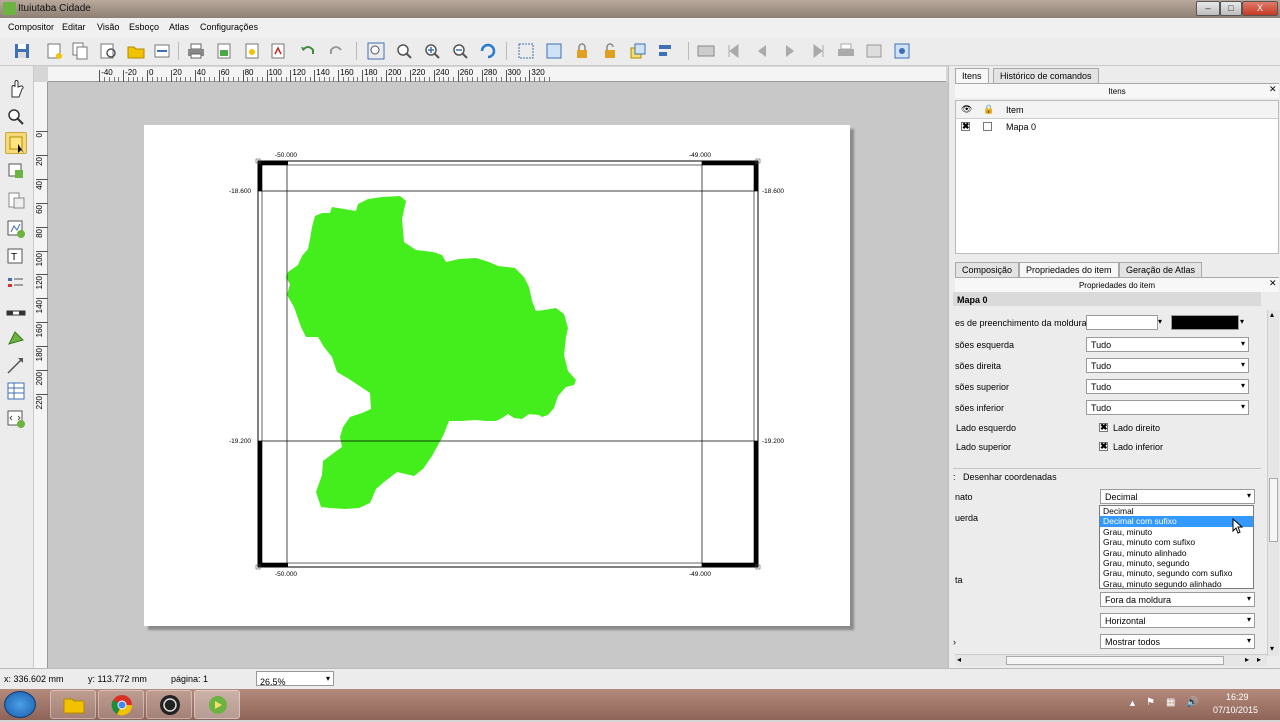 The height and width of the screenshot is (722, 1280). I want to click on start-button-icon, so click(20, 704).